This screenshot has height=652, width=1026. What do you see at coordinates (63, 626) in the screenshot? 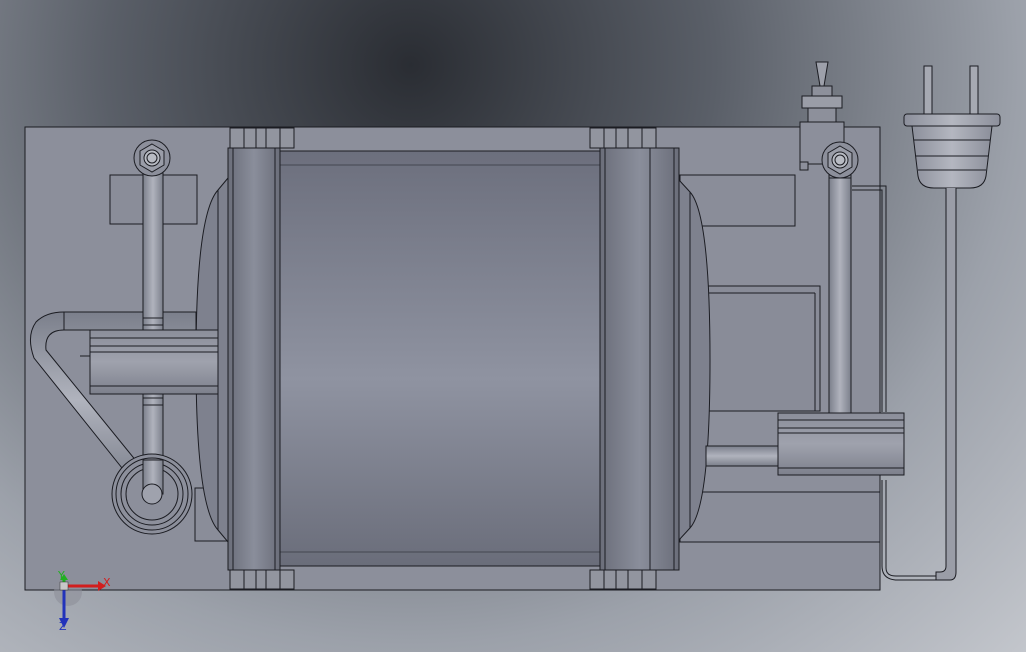
I see `z-axis-label: Z` at bounding box center [63, 626].